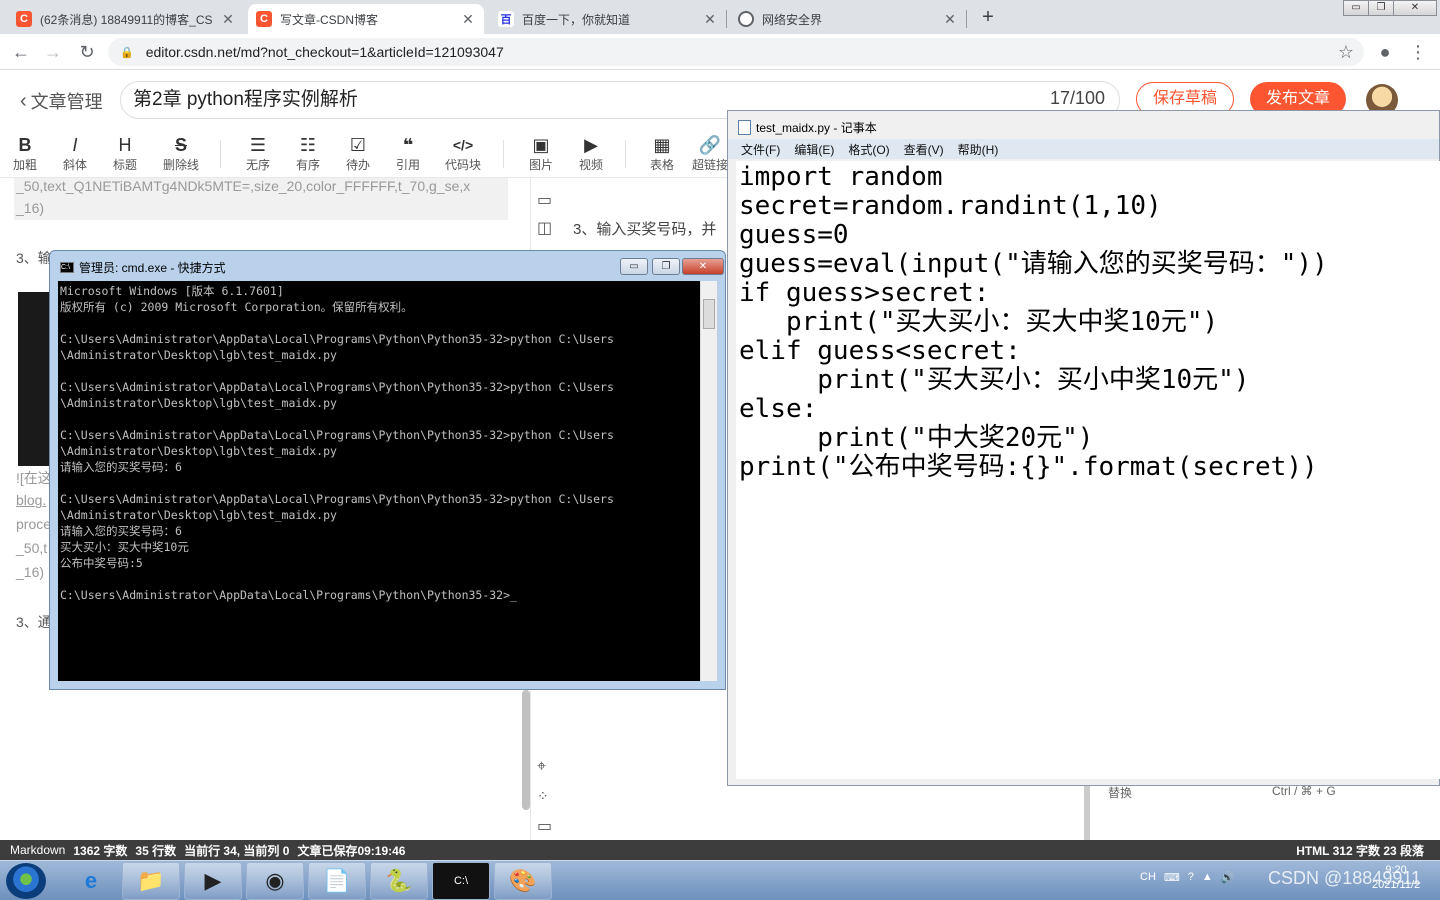  I want to click on tab-write-article: C 写文章-CSDN博客 ✕, so click(366, 19).